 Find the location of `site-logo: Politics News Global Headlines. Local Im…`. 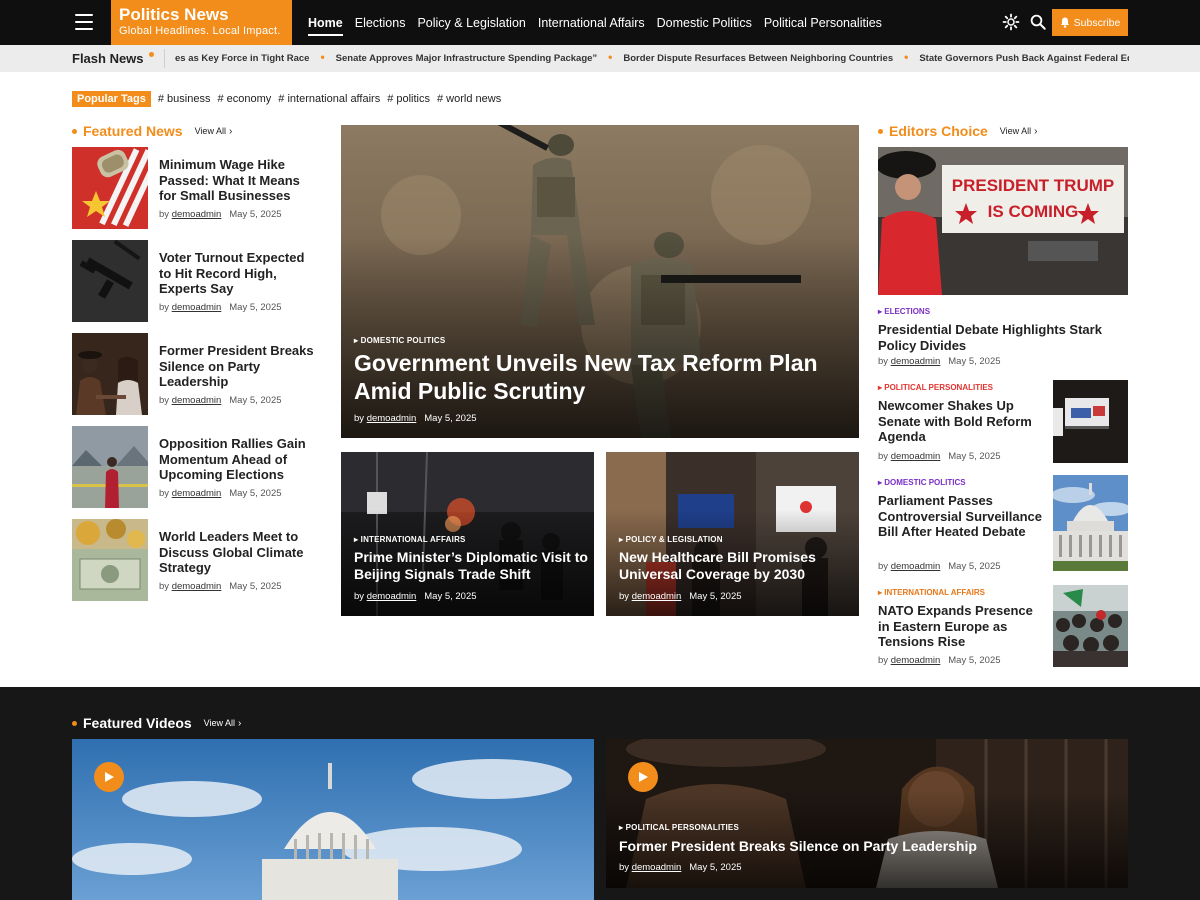

site-logo: Politics News Global Headlines. Local Im… is located at coordinates (201, 22).